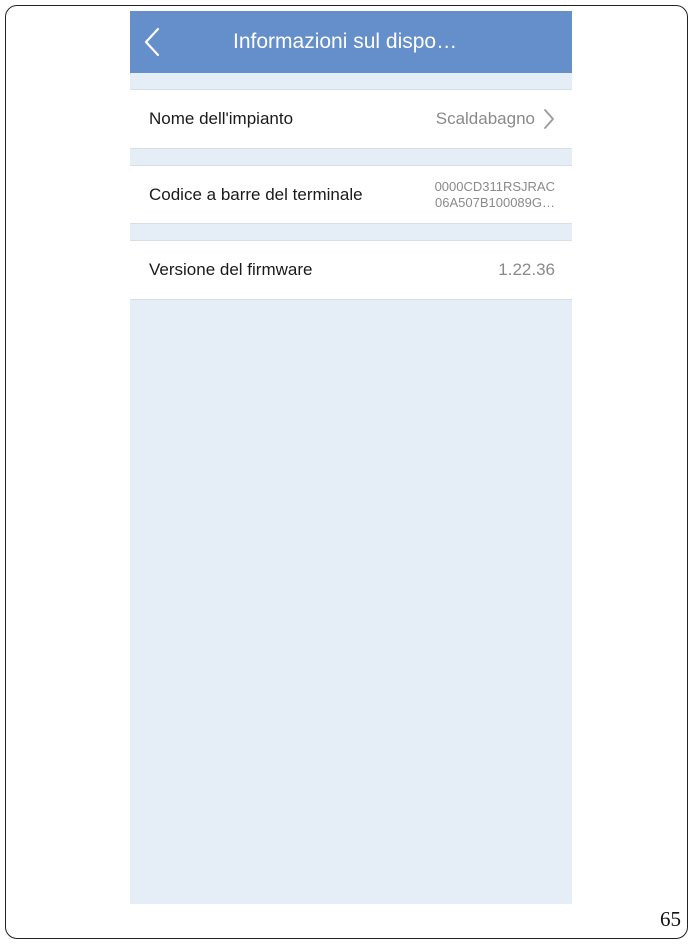  Describe the element at coordinates (485, 118) in the screenshot. I see `device-name-value: Scaldabagno` at that location.